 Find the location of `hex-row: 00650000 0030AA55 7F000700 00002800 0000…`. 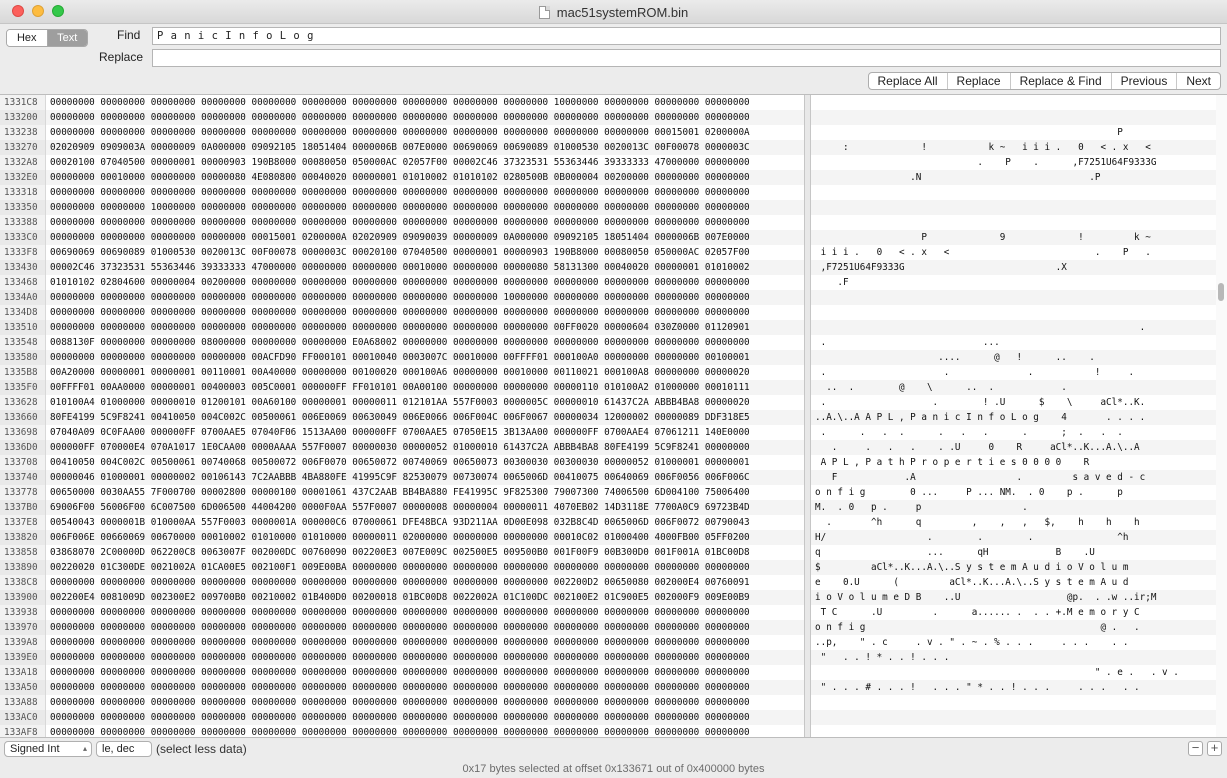

hex-row: 00650000 0030AA55 7F000700 00002800 0000… is located at coordinates (425, 492).